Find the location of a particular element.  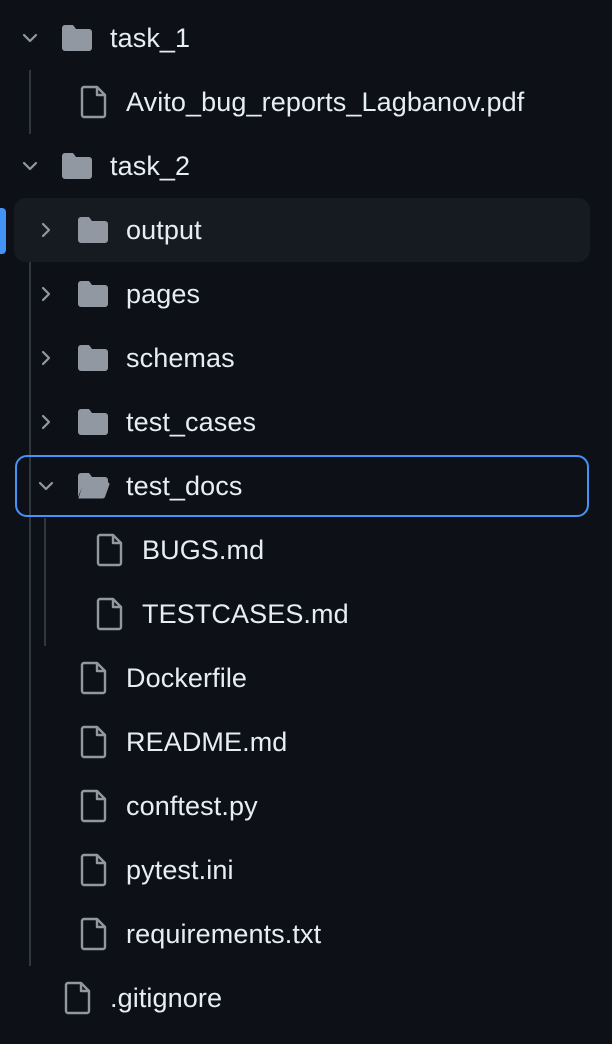

tree-item-label: test_cases is located at coordinates (191, 422).